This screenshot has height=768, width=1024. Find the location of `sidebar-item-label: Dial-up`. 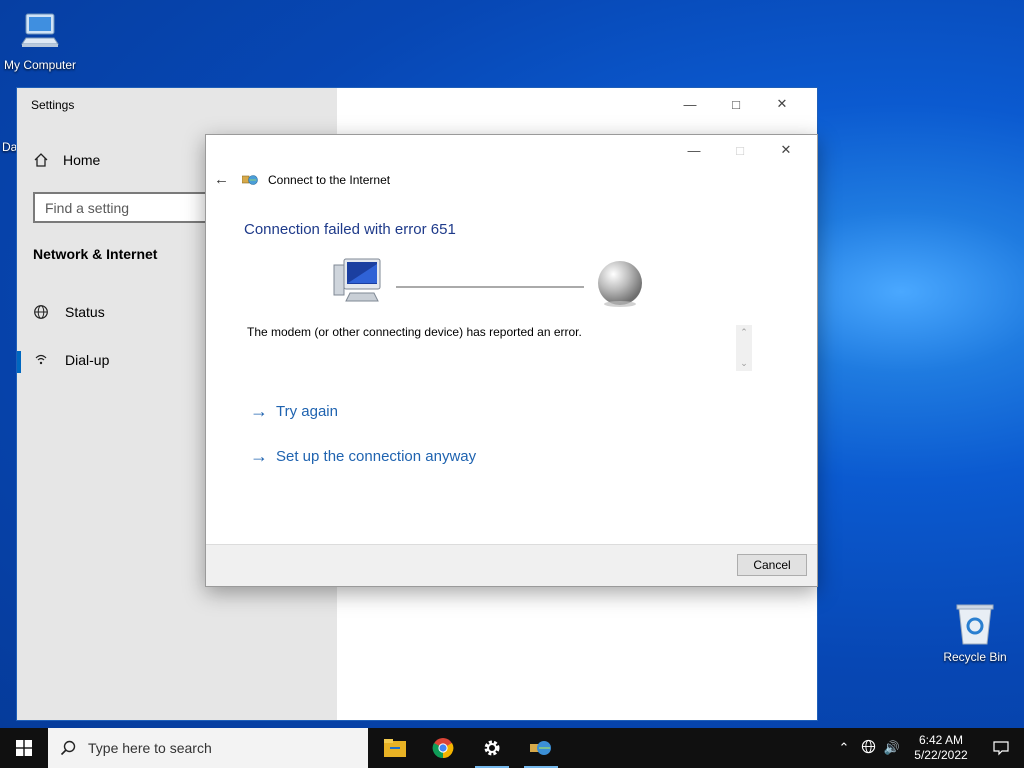

sidebar-item-label: Dial-up is located at coordinates (87, 360).